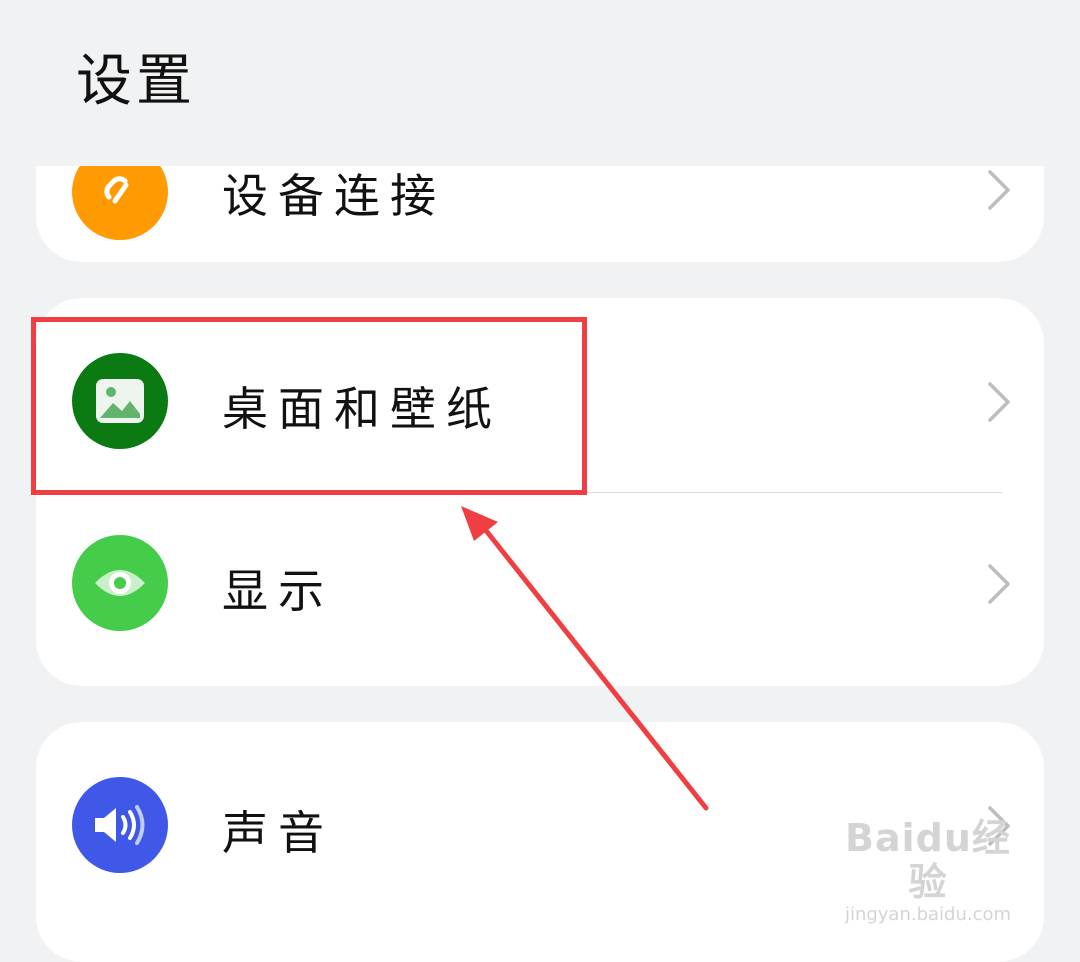  What do you see at coordinates (928, 914) in the screenshot?
I see `watermark-url: jingyan.baidu.com` at bounding box center [928, 914].